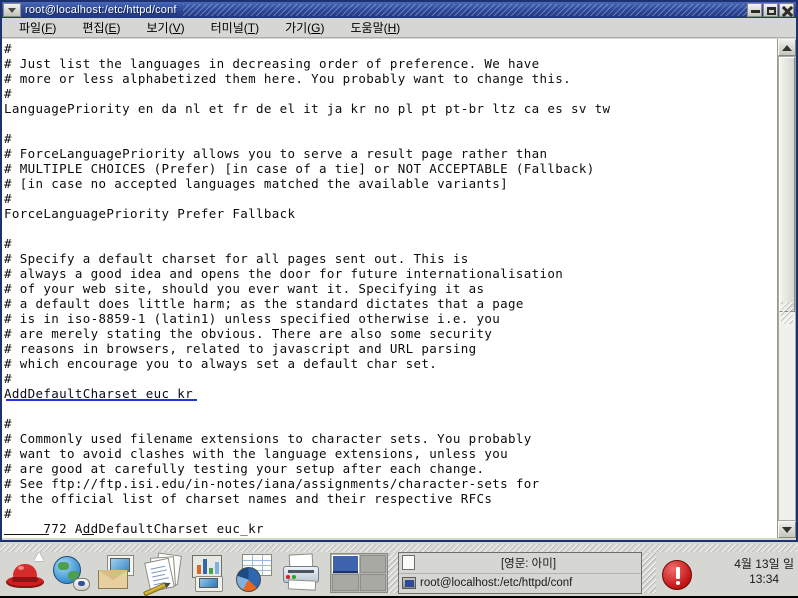 The image size is (798, 598). I want to click on red-hat-icon-highlight, so click(21, 568).